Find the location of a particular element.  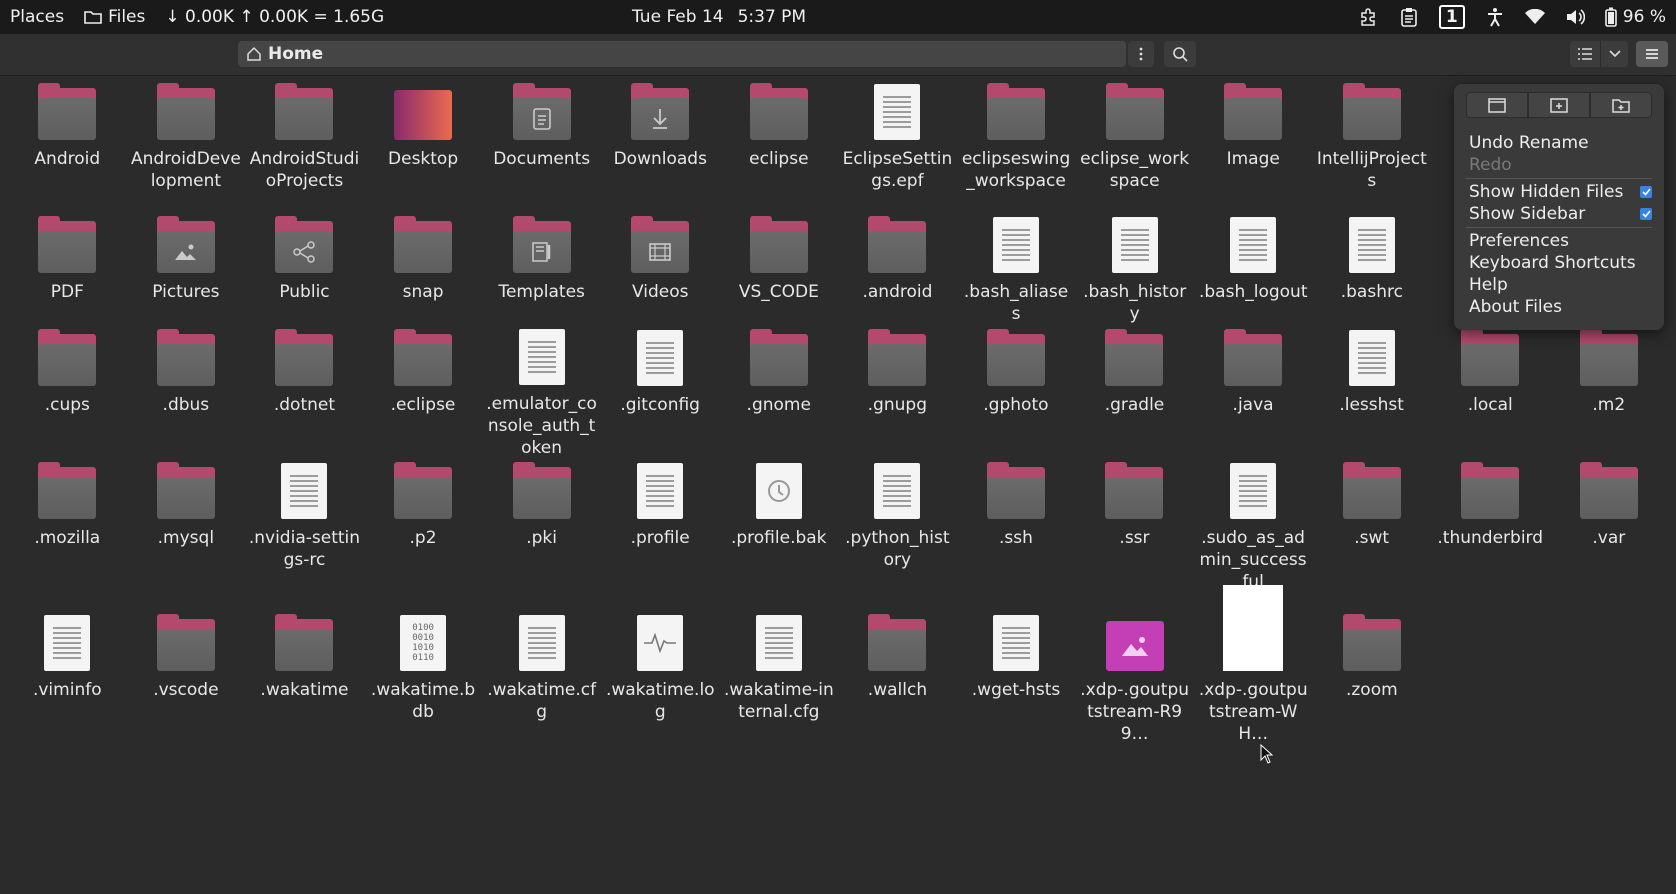

new-window-button is located at coordinates (1497, 105).